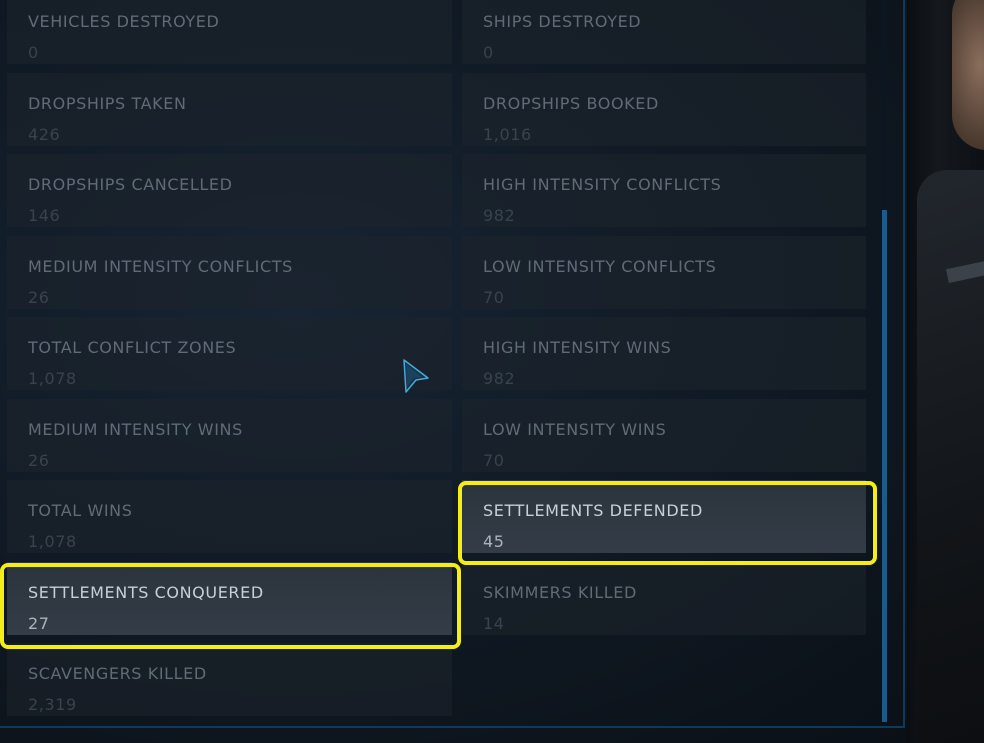 This screenshot has width=984, height=743. Describe the element at coordinates (571, 103) in the screenshot. I see `stat-label: DROPSHIPS BOOKED` at that location.